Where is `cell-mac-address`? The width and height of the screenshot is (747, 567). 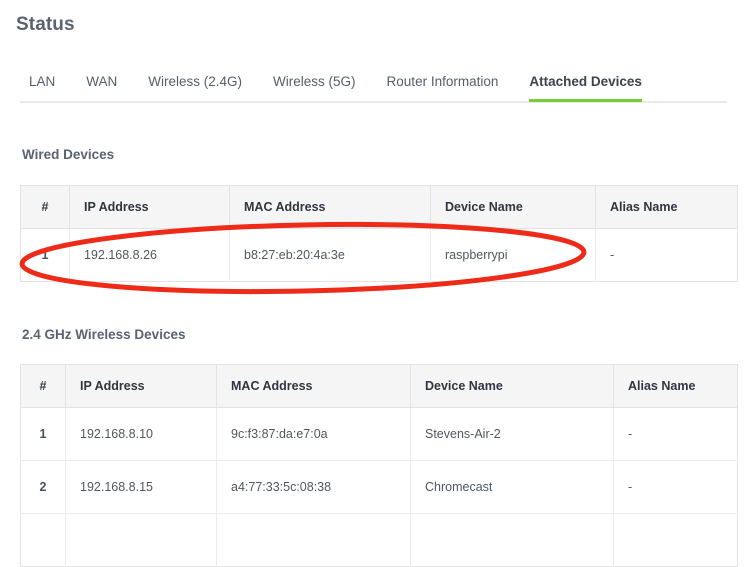
cell-mac-address is located at coordinates (313, 540).